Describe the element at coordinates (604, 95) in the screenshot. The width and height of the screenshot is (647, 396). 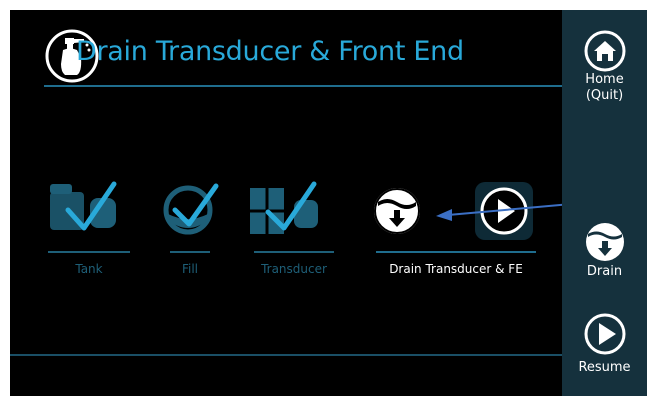
I see `quit-label: (Quit)` at that location.